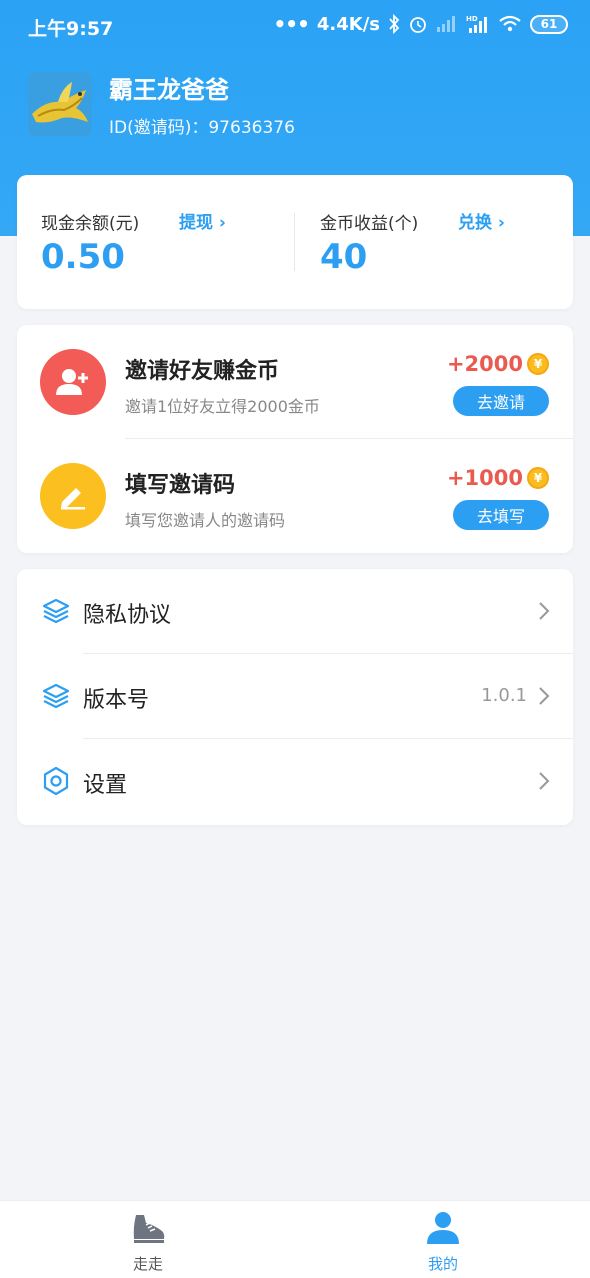 The width and height of the screenshot is (590, 1278). Describe the element at coordinates (291, 24) in the screenshot. I see `more-dots-icon: •••` at that location.